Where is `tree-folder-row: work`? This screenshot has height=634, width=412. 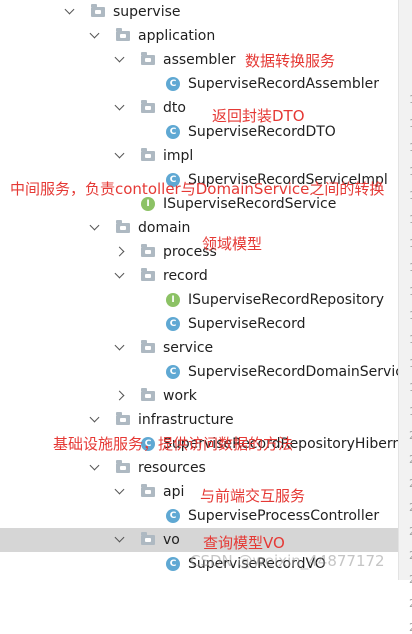
tree-folder-row: work is located at coordinates (199, 396).